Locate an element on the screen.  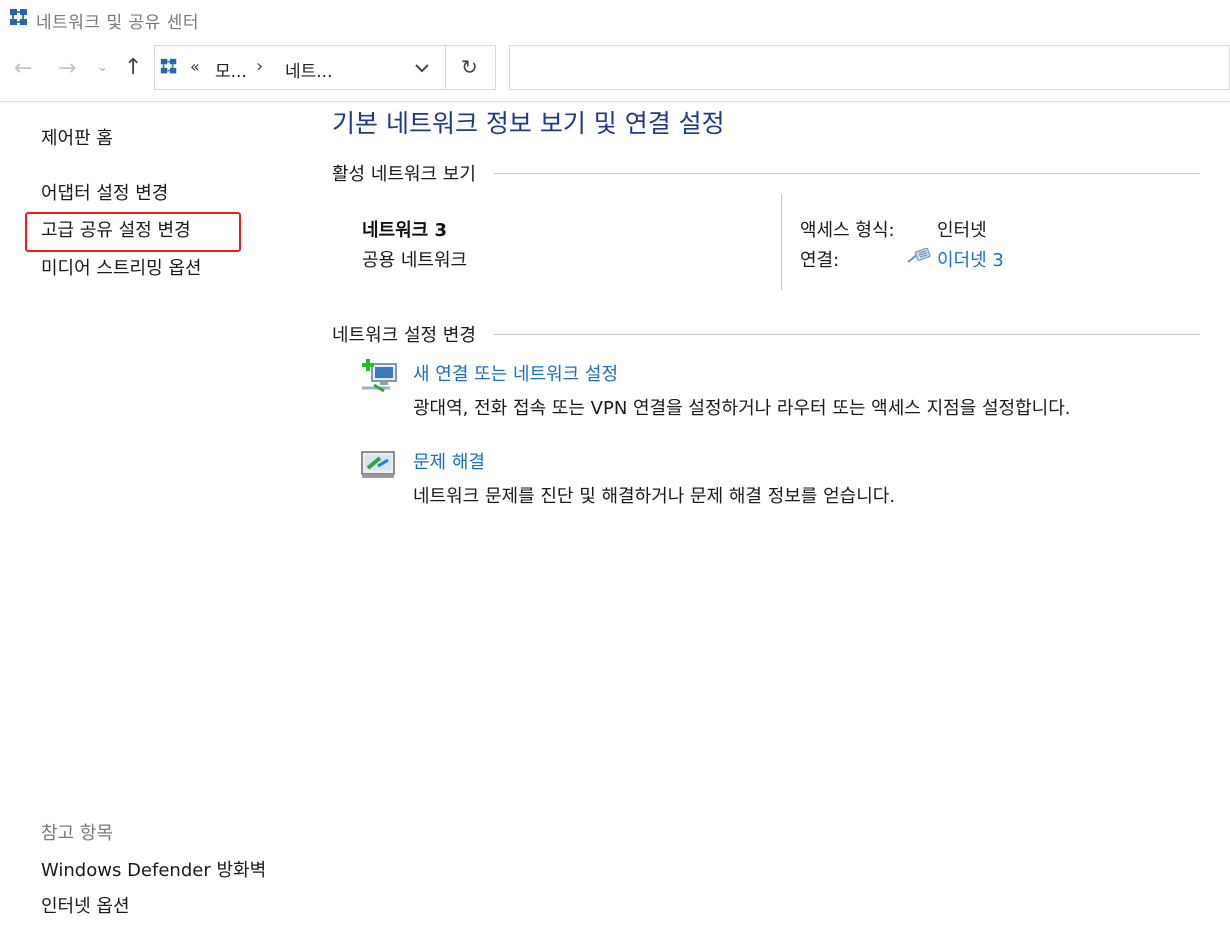
access-type-label: 액세스 형식: is located at coordinates (847, 230).